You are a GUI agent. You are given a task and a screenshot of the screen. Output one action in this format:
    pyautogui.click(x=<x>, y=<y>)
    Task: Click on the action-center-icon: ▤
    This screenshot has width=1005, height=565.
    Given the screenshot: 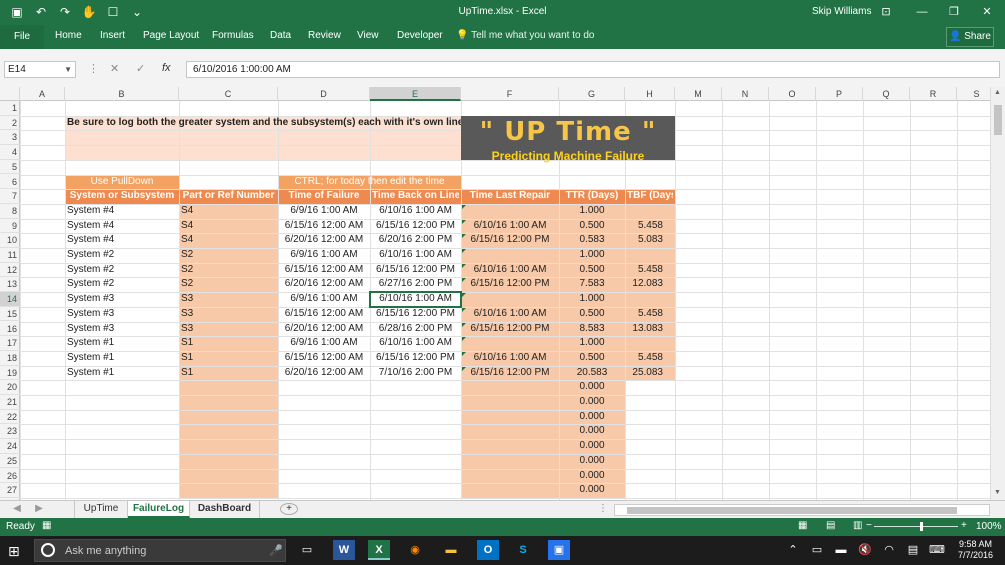 What is the action you would take?
    pyautogui.click(x=913, y=550)
    